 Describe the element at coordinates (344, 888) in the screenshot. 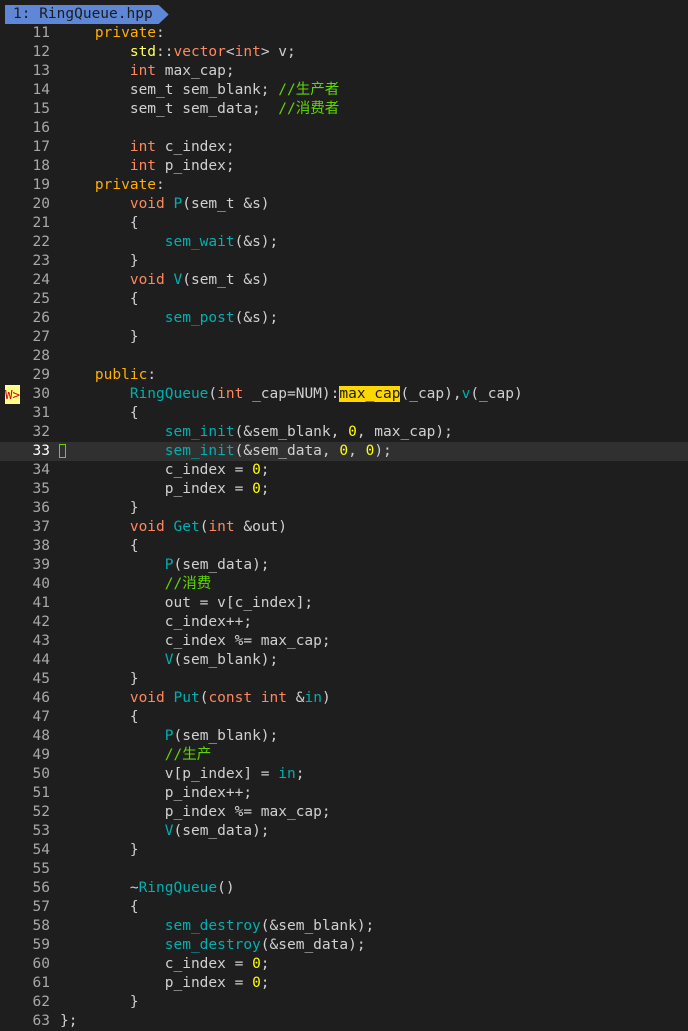

I see `code-line: 56 ~RingQueue()` at that location.